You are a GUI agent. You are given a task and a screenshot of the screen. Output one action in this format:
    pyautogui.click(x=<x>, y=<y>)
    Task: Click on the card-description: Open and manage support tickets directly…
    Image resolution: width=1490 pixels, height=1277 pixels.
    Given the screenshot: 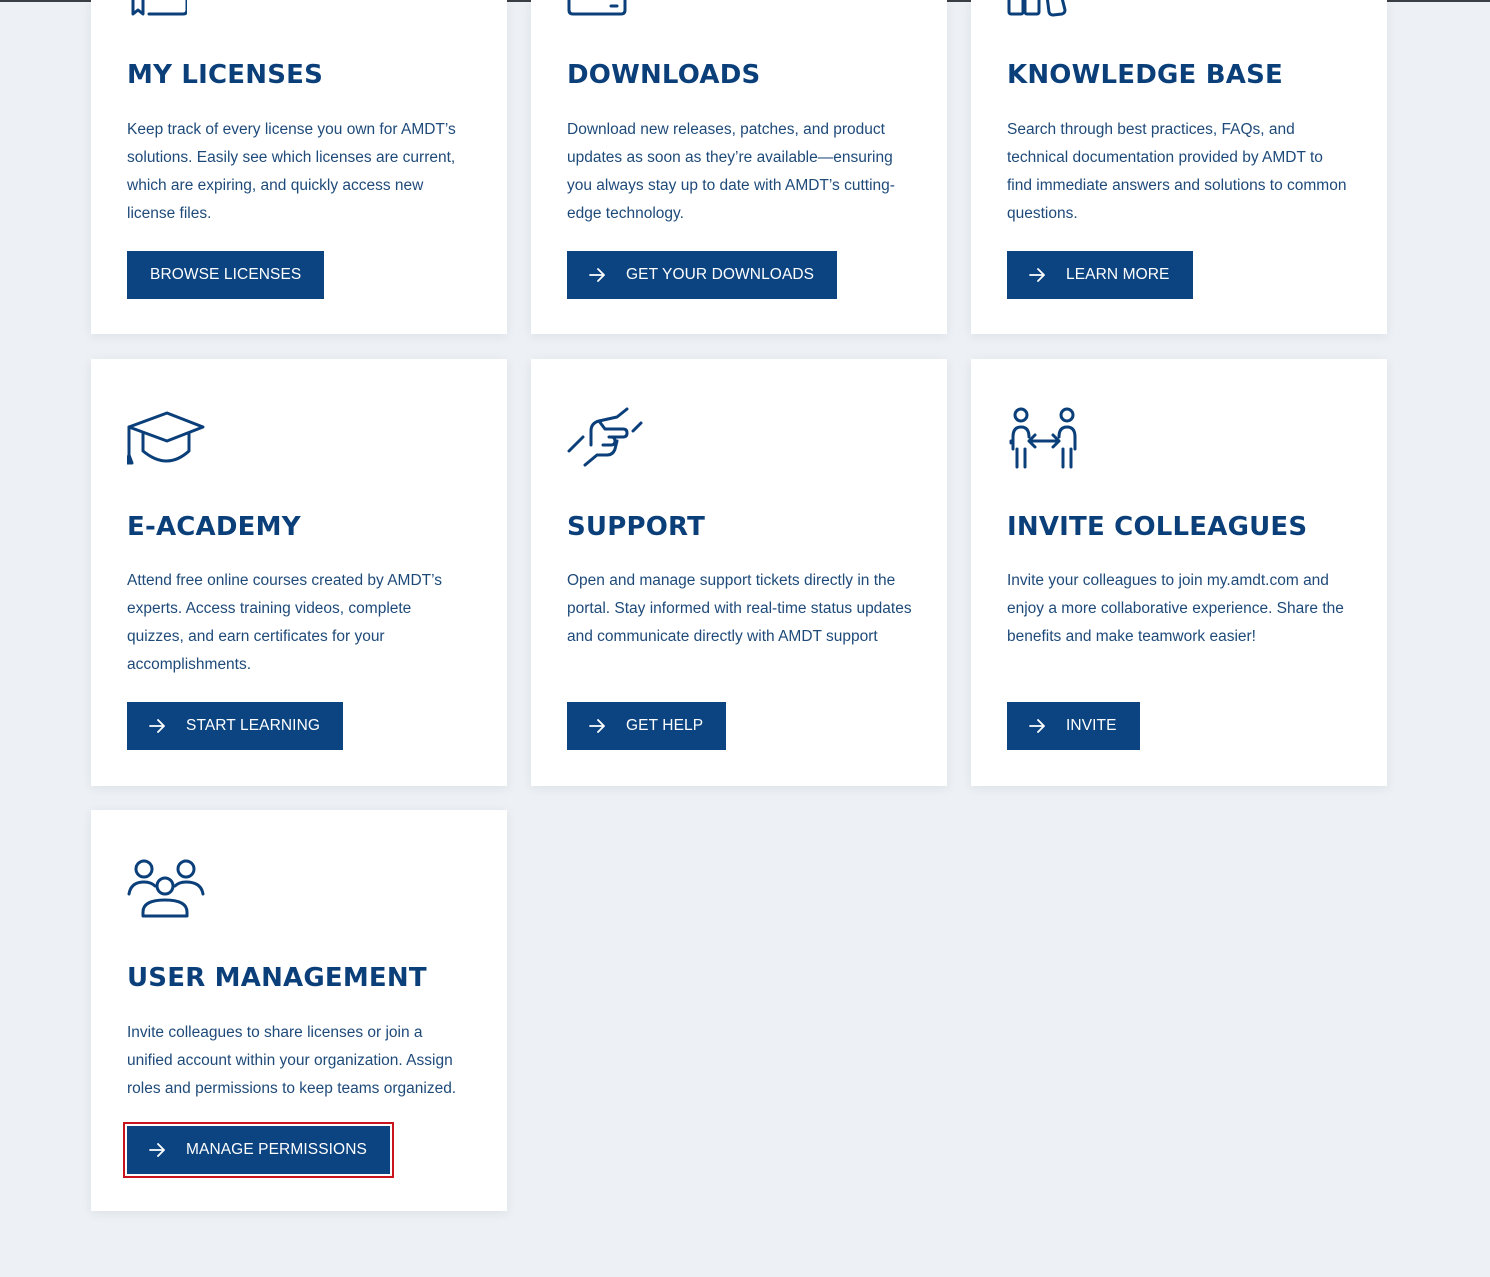 What is the action you would take?
    pyautogui.click(x=739, y=608)
    